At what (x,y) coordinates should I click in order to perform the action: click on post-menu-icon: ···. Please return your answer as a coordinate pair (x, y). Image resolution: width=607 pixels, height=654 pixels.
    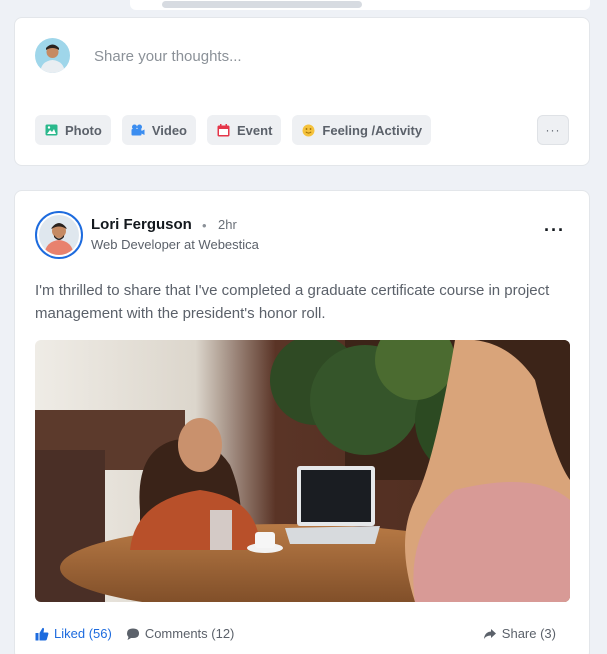
    Looking at the image, I should click on (554, 230).